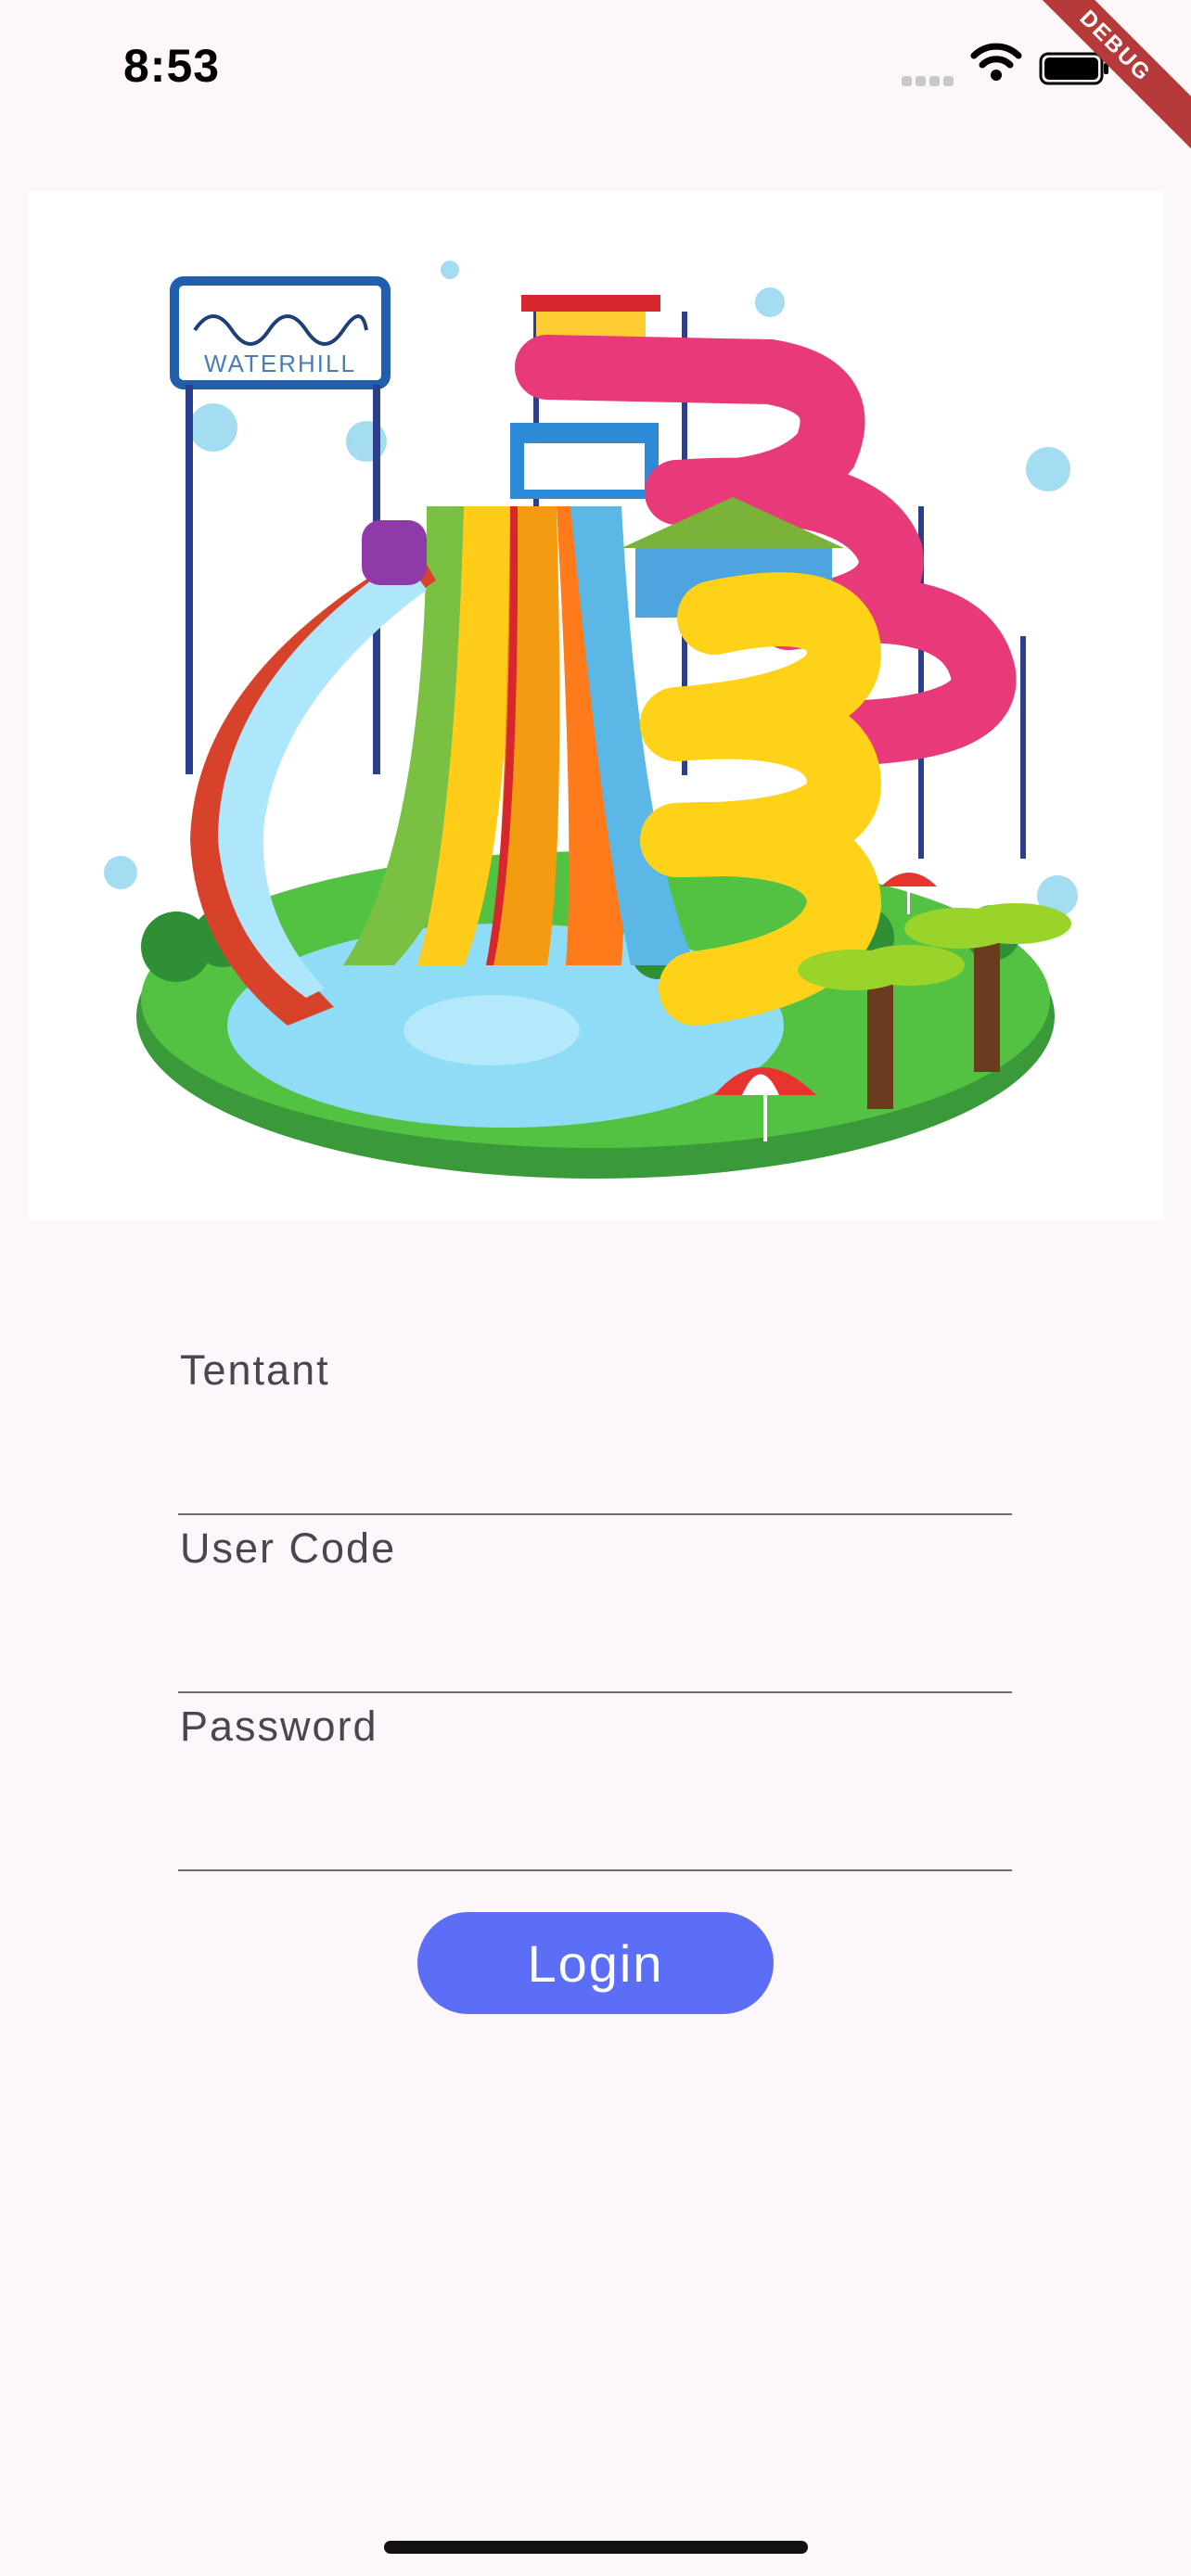 The width and height of the screenshot is (1191, 2576). I want to click on status-bar: 8:53, so click(595, 69).